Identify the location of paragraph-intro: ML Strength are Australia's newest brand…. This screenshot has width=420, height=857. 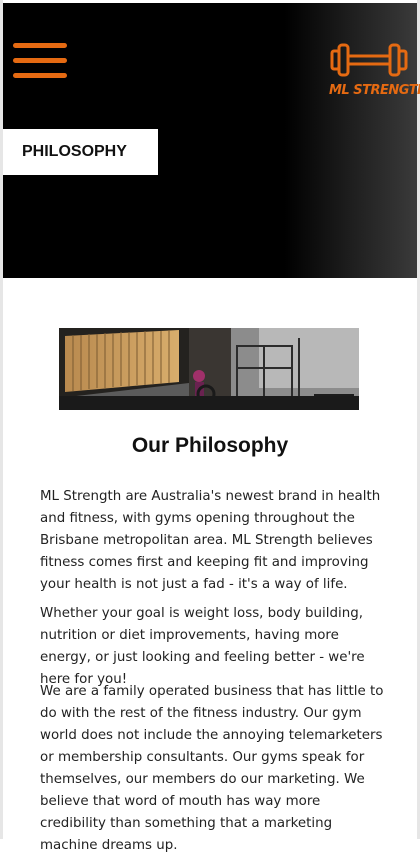
(210, 540).